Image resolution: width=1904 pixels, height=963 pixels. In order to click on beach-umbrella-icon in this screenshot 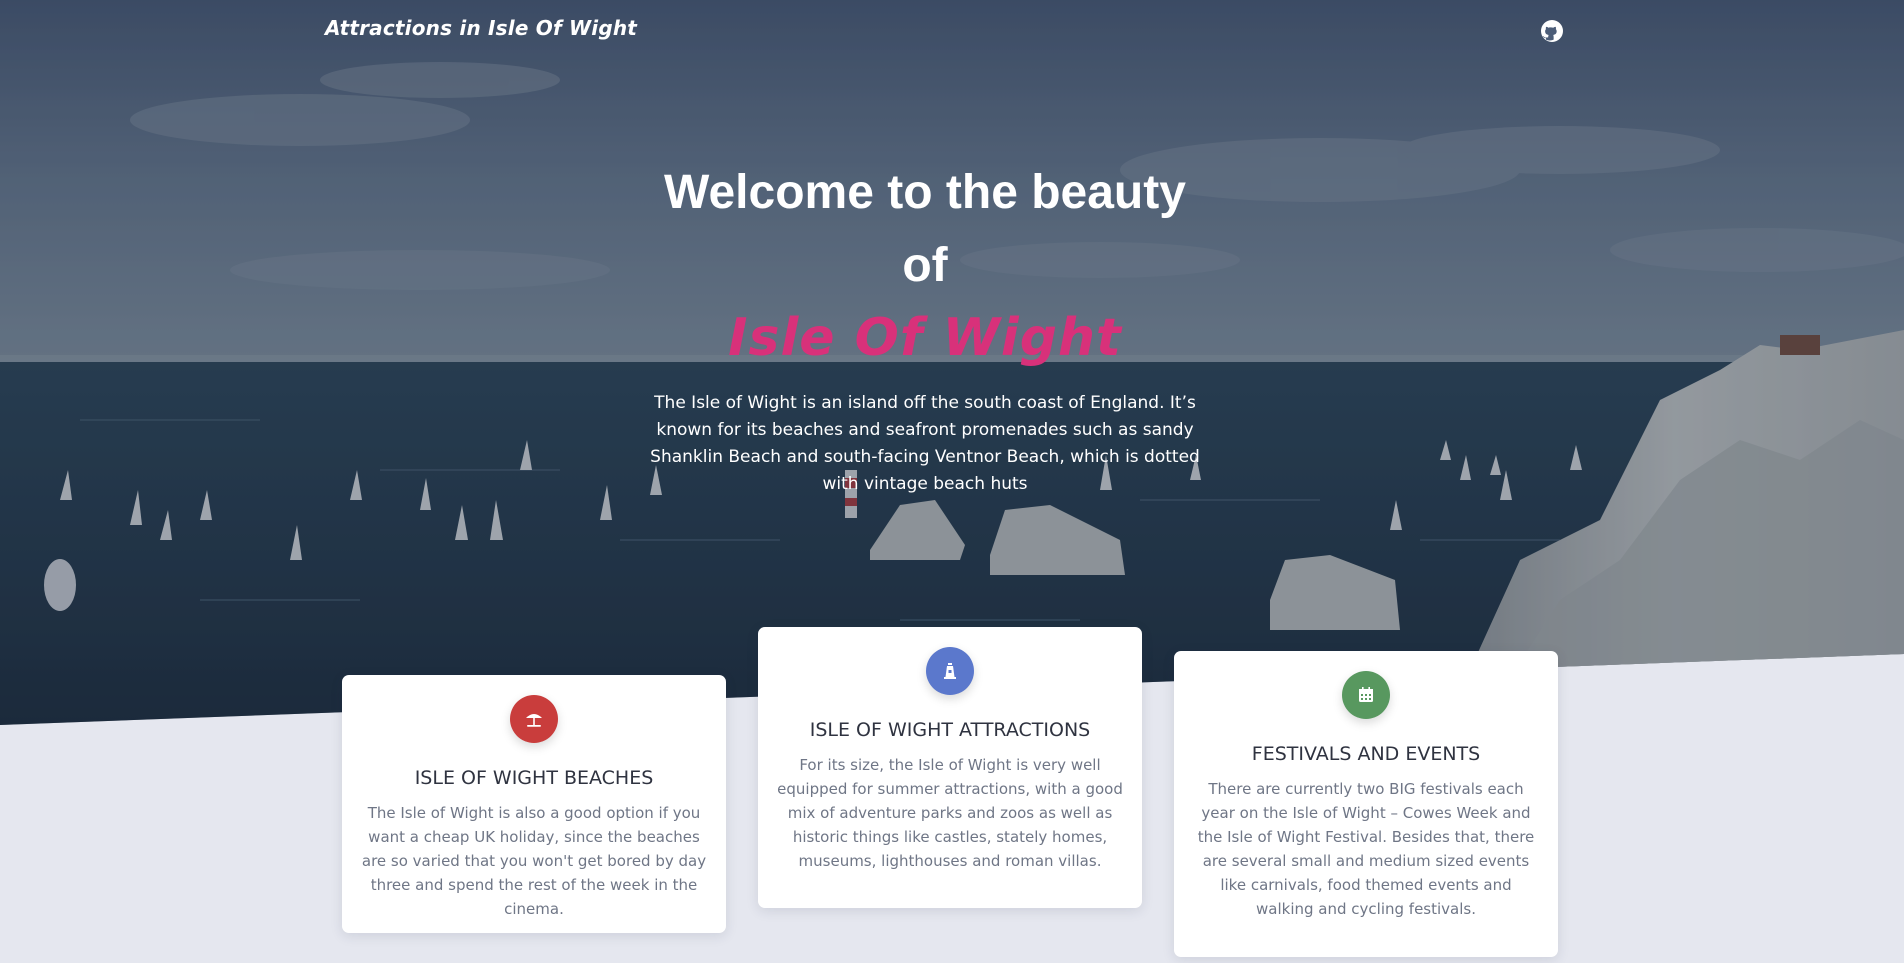, I will do `click(534, 719)`.